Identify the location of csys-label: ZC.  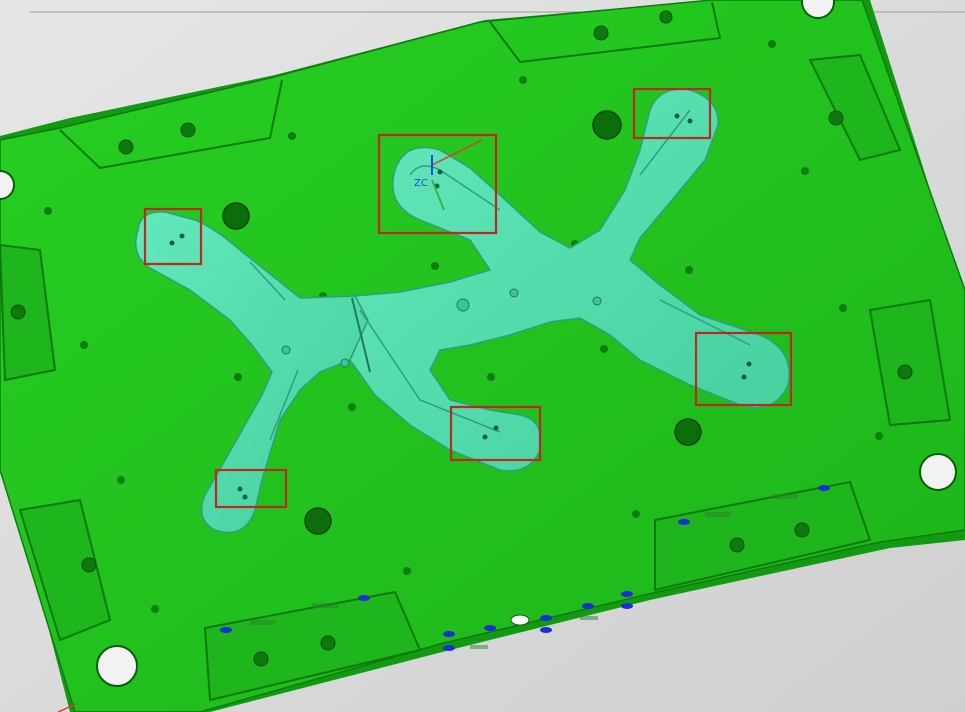
(421, 183).